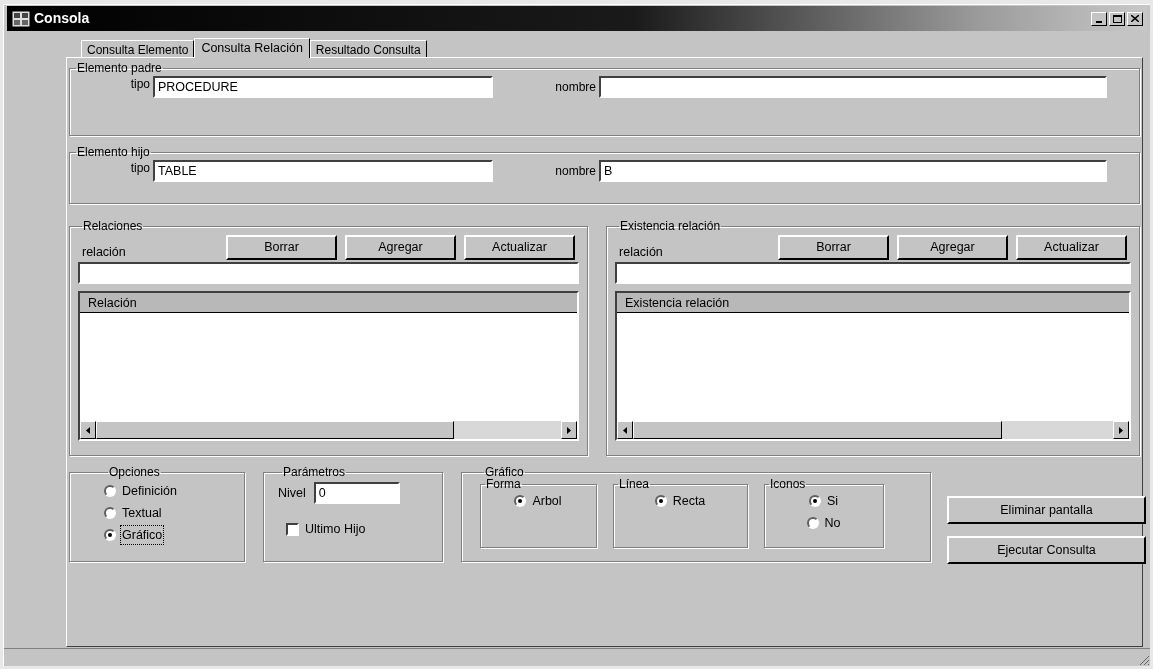  I want to click on close-icon, so click(1135, 18).